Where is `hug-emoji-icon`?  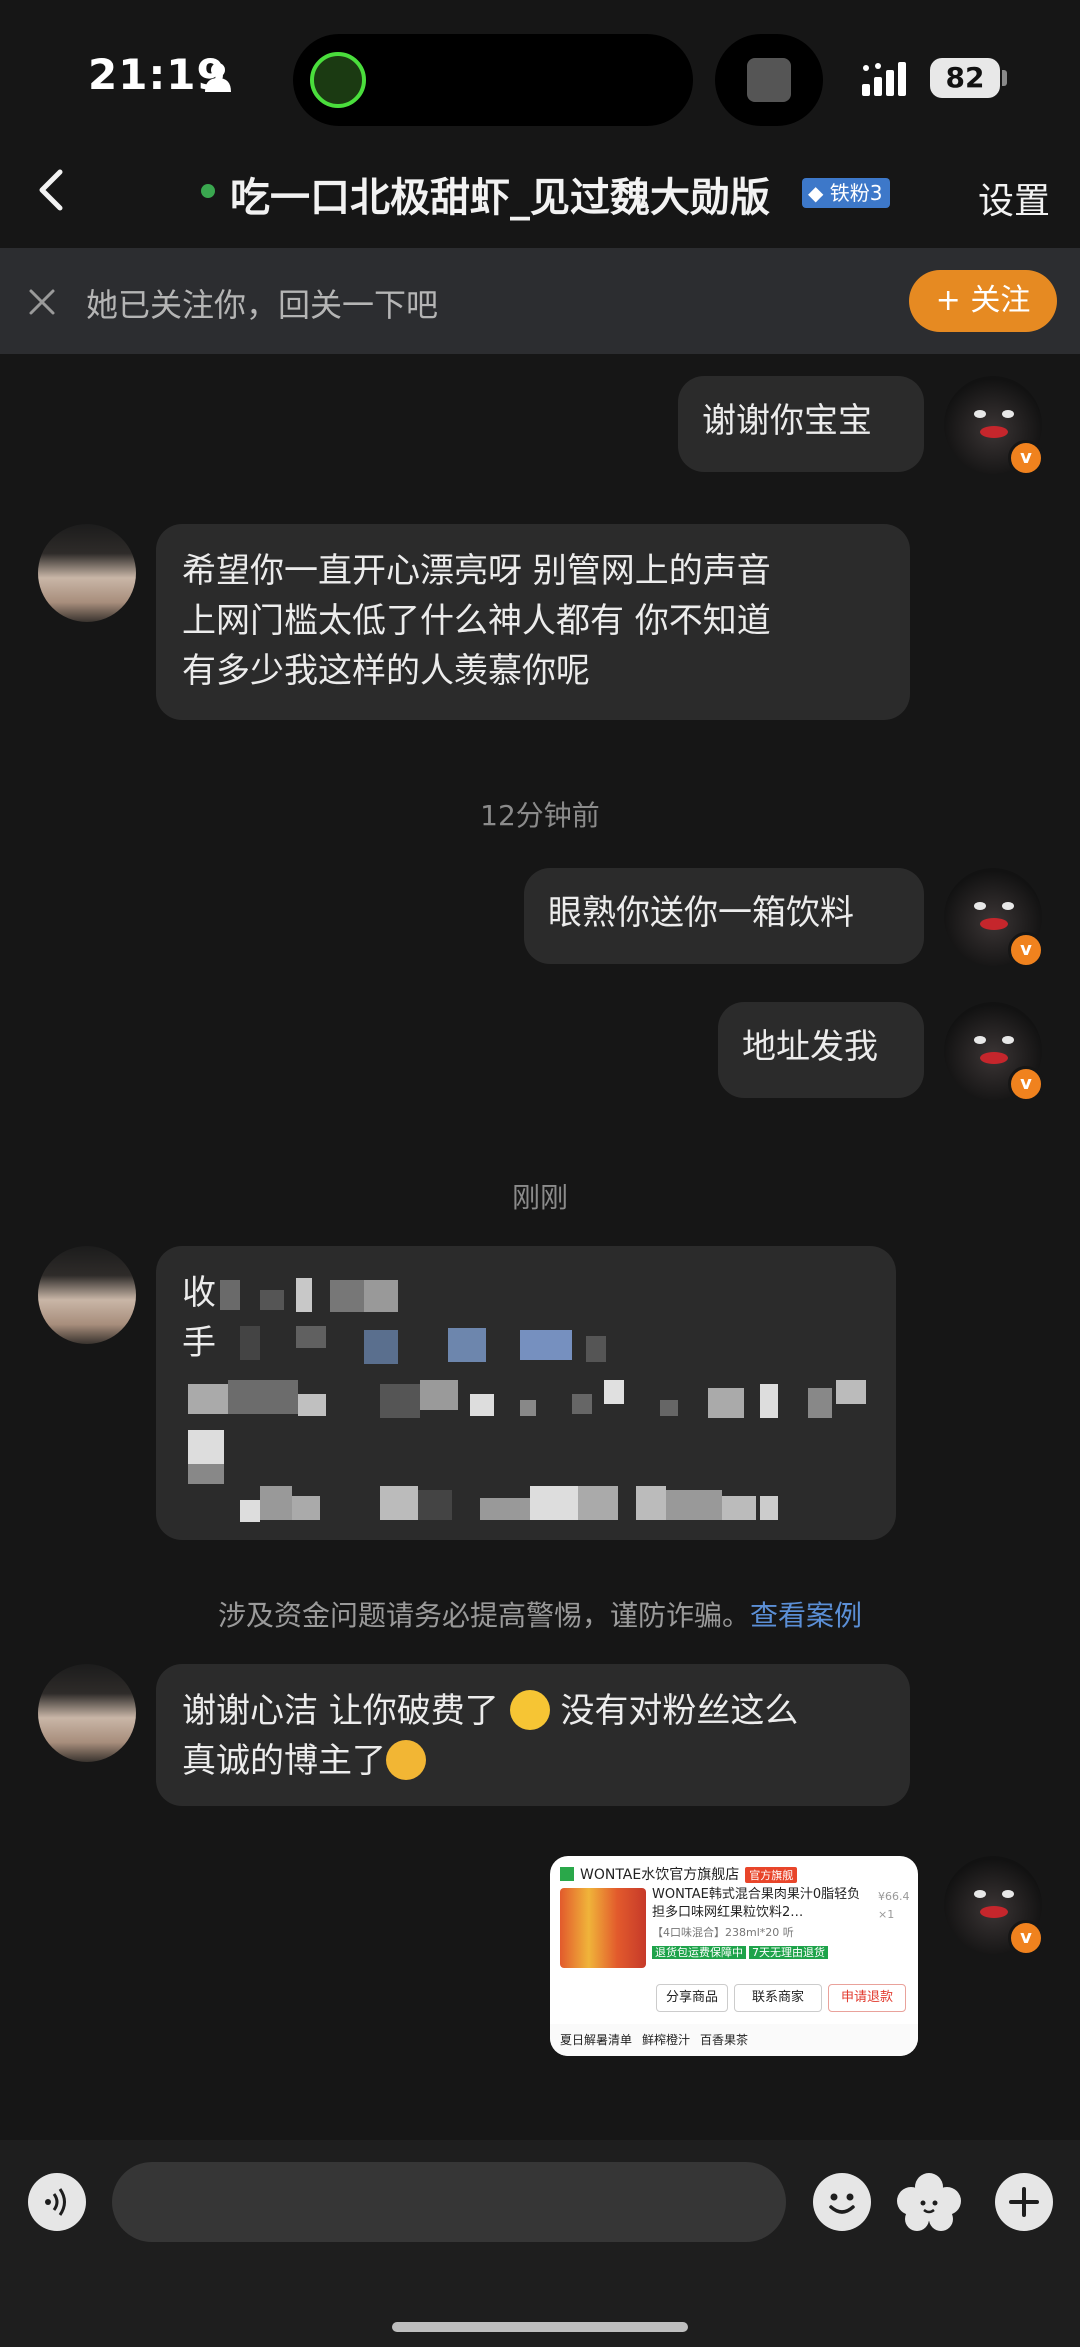
hug-emoji-icon is located at coordinates (529, 1710).